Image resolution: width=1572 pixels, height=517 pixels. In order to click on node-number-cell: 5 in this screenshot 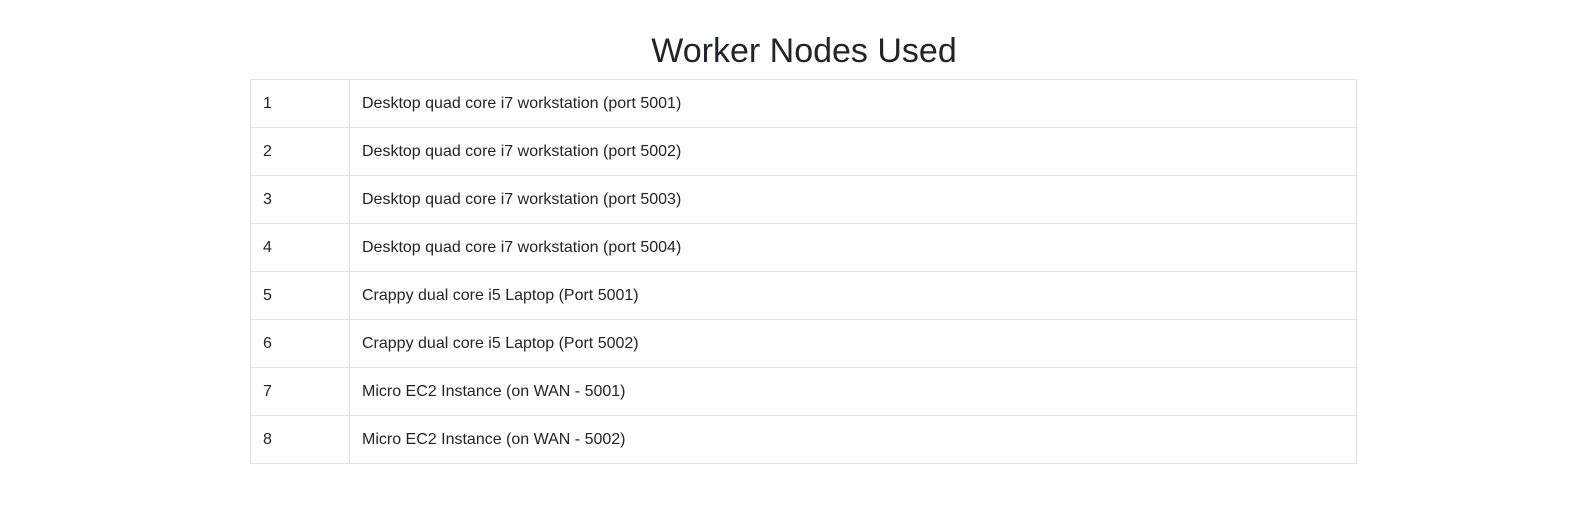, I will do `click(300, 295)`.